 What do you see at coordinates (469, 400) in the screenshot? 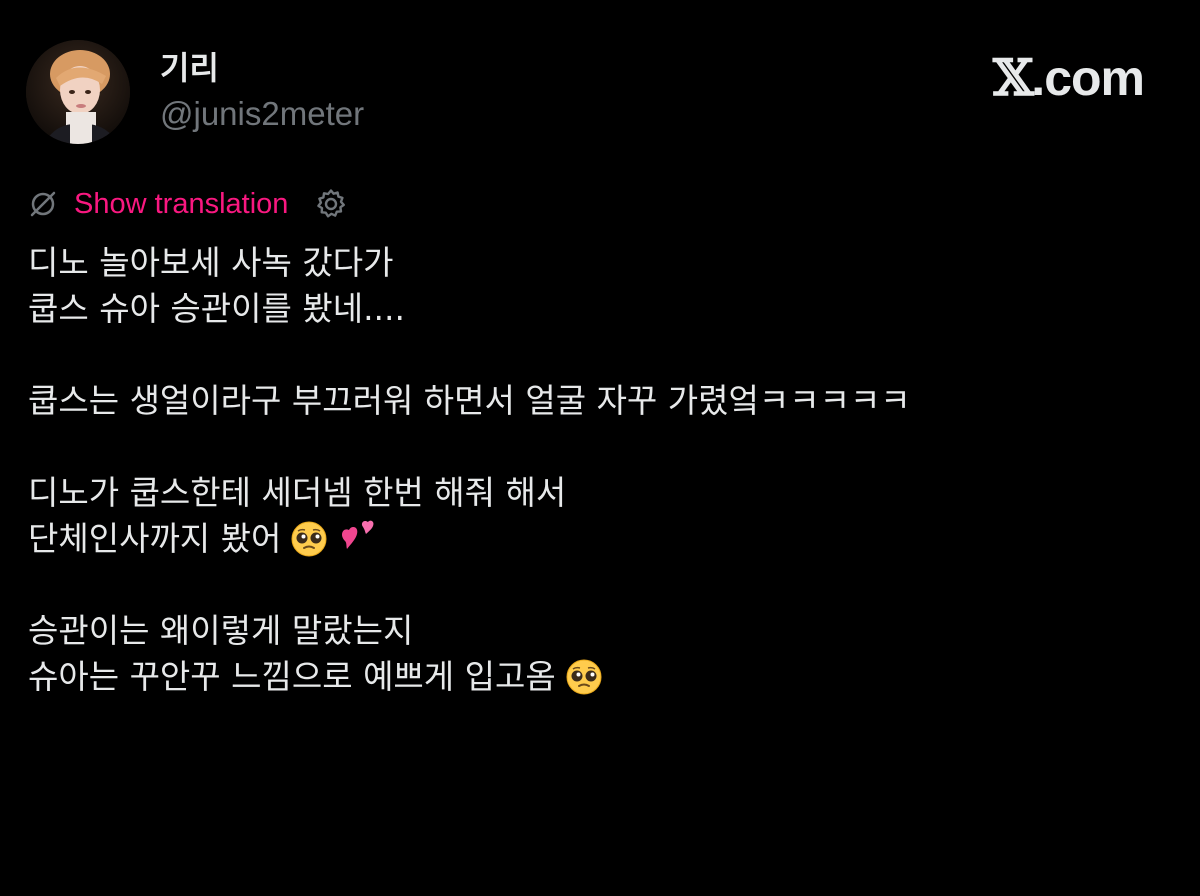
I see `tweet-line: 쿱스는 생얼이라구 부끄러워 하면서 얼굴 자꾸 가렸엌ㅋㅋㅋㅋㅋ` at bounding box center [469, 400].